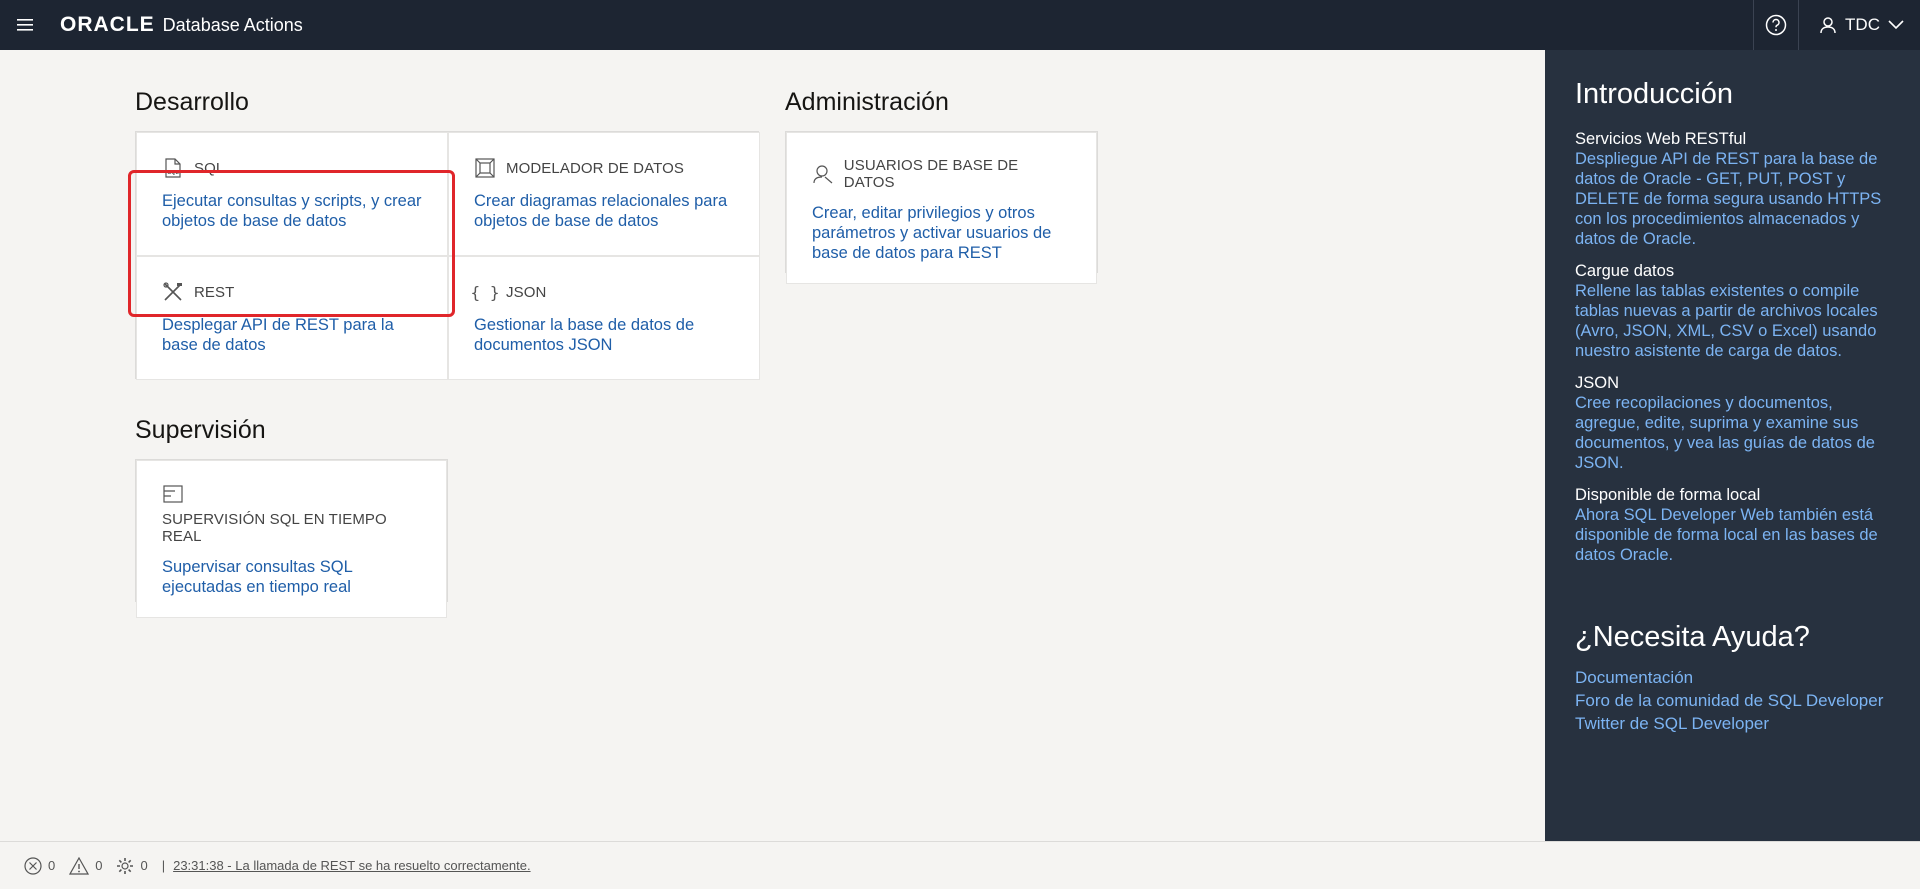  I want to click on oracle-logo: ORACLE, so click(107, 24).